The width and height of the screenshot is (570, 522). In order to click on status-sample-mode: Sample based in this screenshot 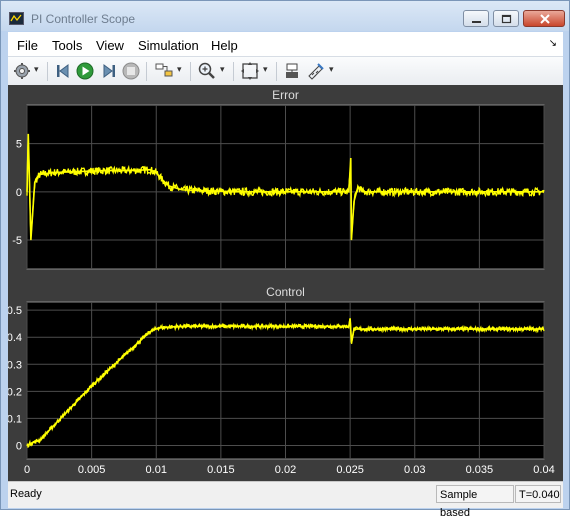, I will do `click(475, 502)`.